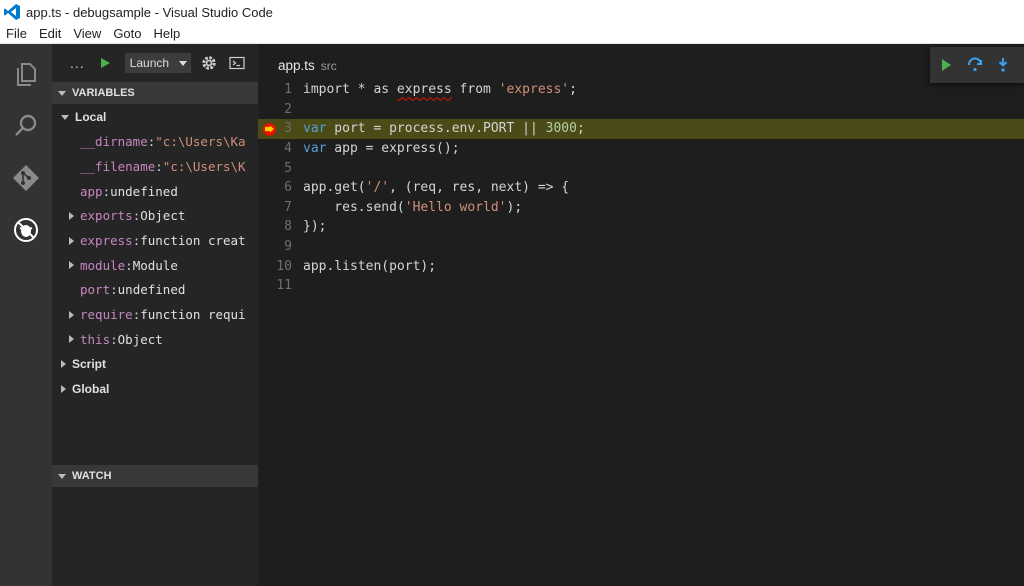  Describe the element at coordinates (155, 290) in the screenshot. I see `variable-row: port: undefined` at that location.